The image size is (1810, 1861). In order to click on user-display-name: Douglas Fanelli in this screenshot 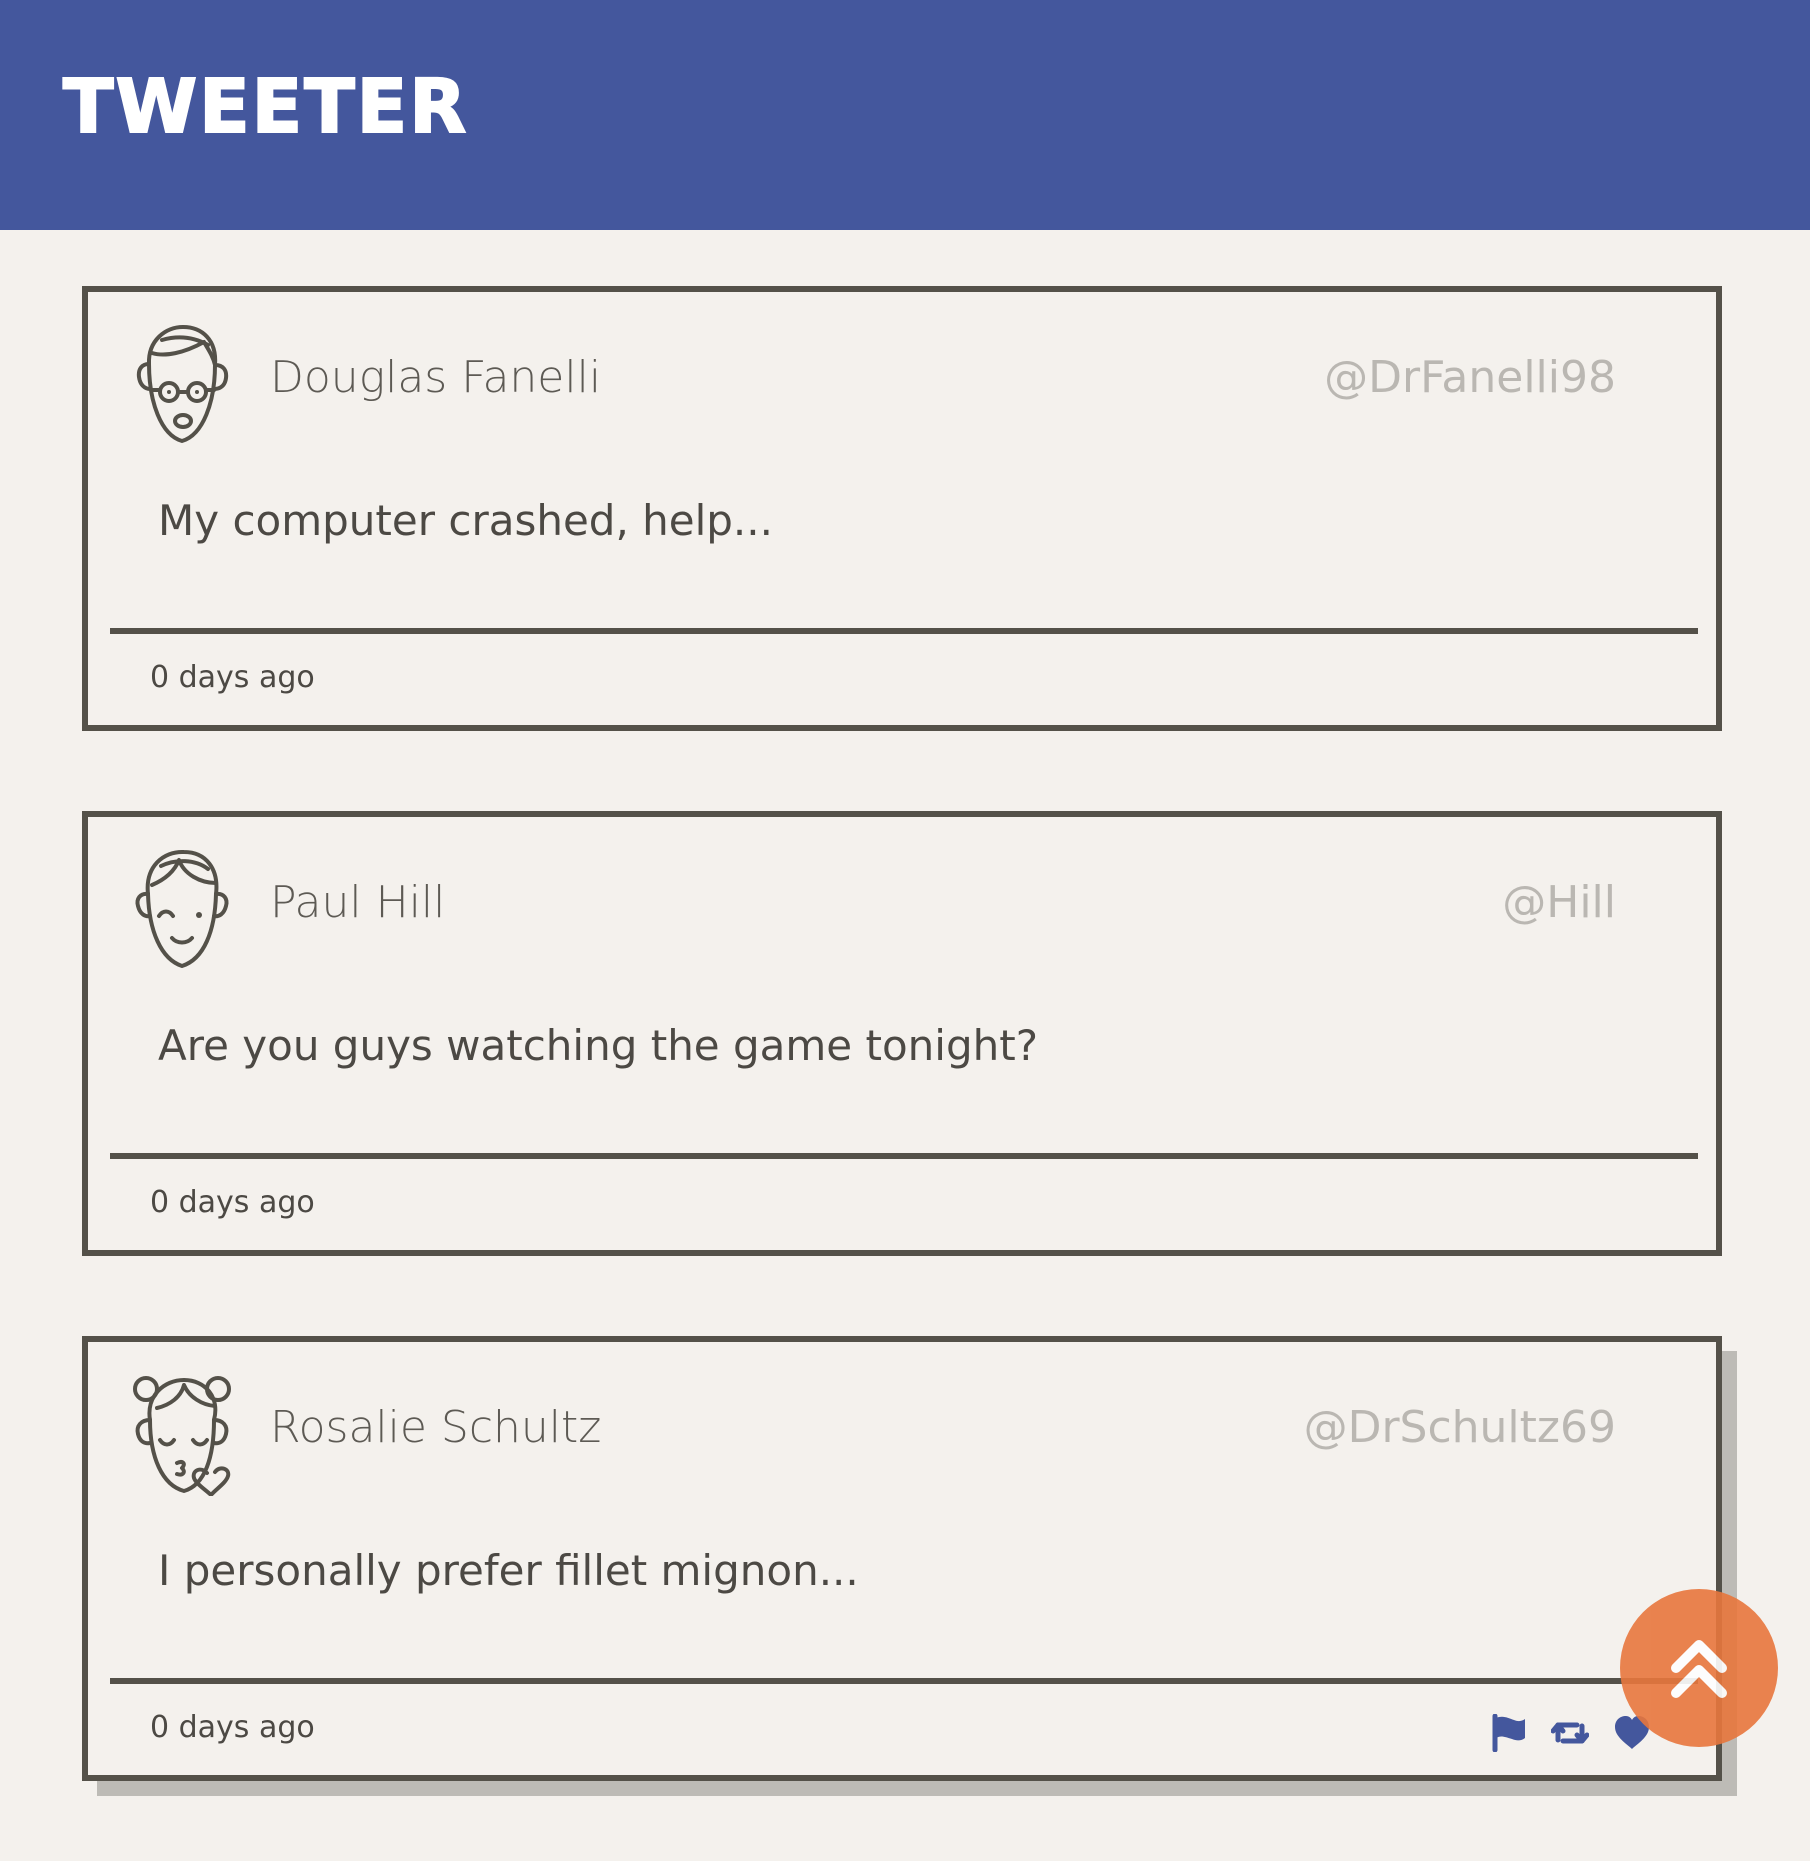, I will do `click(436, 377)`.